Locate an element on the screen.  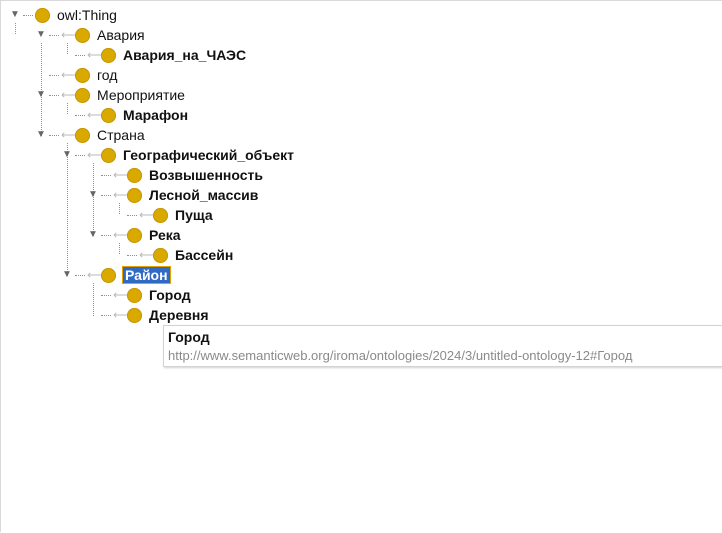
tree-node-derevnya: ⟵ Деревня is located at coordinates (148, 315).